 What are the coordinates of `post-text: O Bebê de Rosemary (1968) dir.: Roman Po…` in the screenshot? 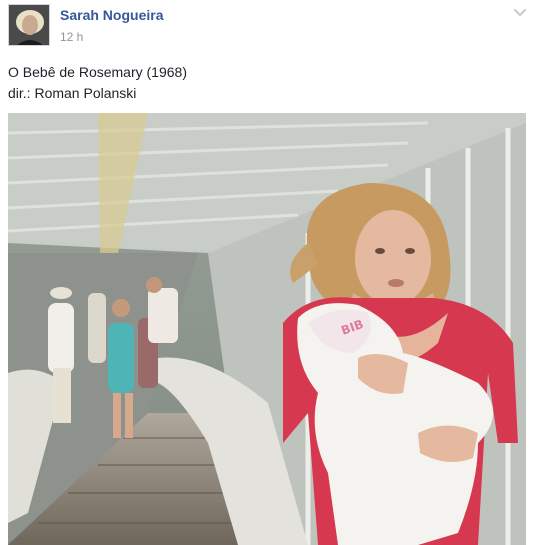 It's located at (263, 83).